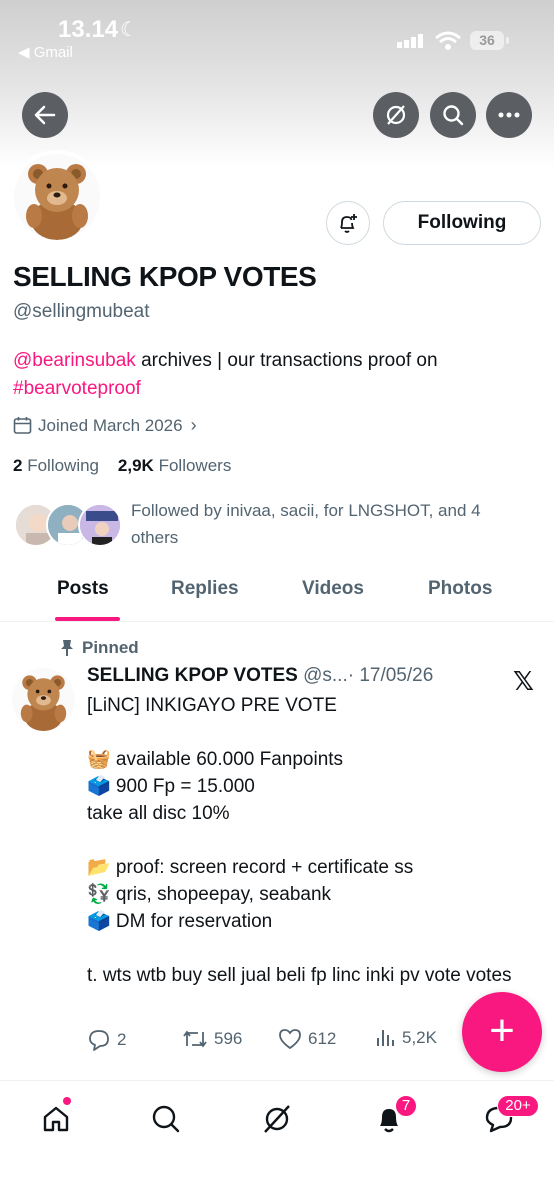 The width and height of the screenshot is (554, 1200). I want to click on reply-icon, so click(99, 1040).